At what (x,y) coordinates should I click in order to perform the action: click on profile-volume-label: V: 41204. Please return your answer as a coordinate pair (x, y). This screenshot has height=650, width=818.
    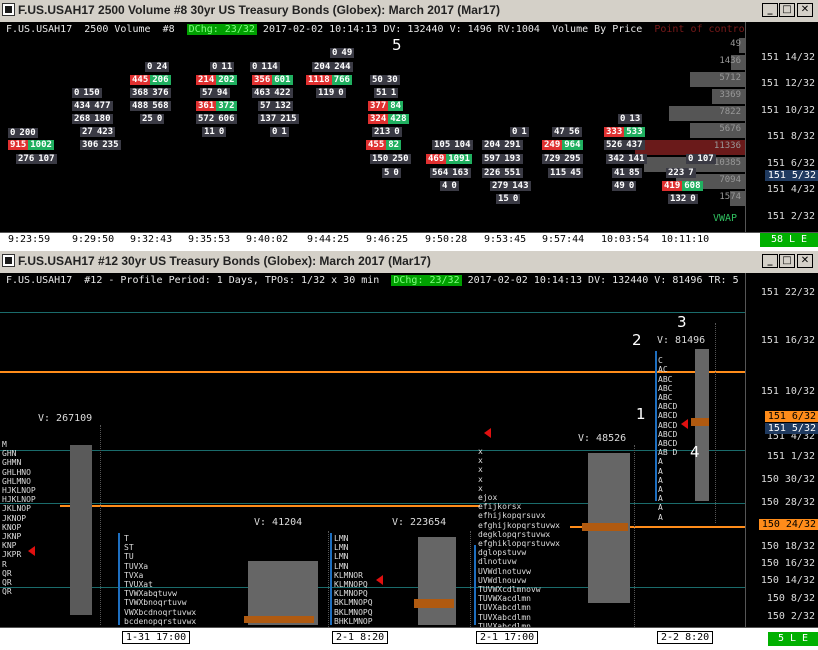
    Looking at the image, I should click on (278, 522).